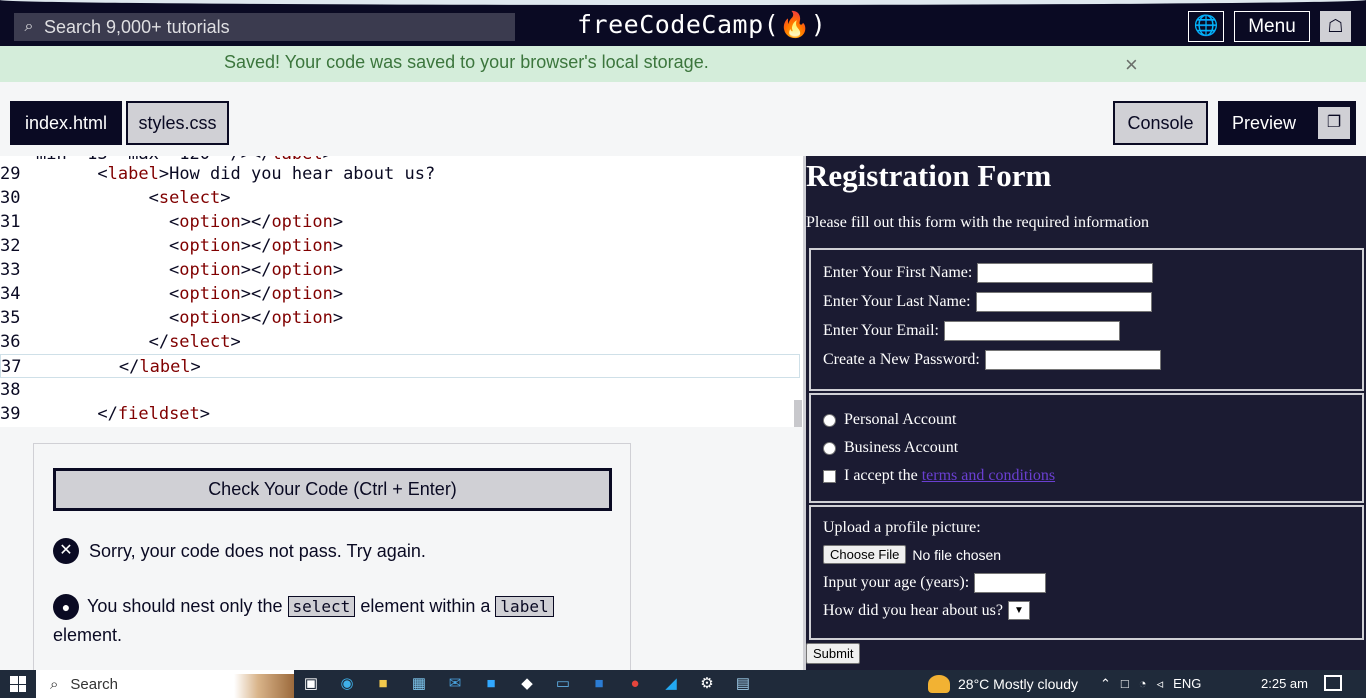 This screenshot has width=1366, height=698. What do you see at coordinates (988, 476) in the screenshot?
I see `terms-link: terms and conditions` at bounding box center [988, 476].